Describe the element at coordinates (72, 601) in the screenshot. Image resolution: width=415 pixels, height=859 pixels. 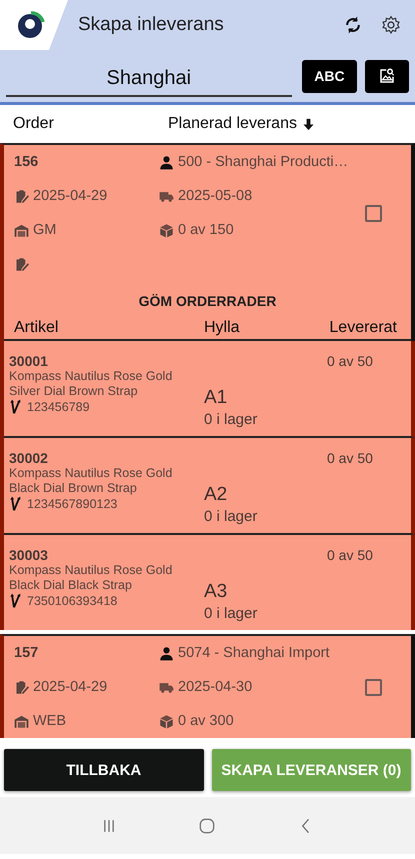
I see `barcode-number: 7350106393418` at that location.